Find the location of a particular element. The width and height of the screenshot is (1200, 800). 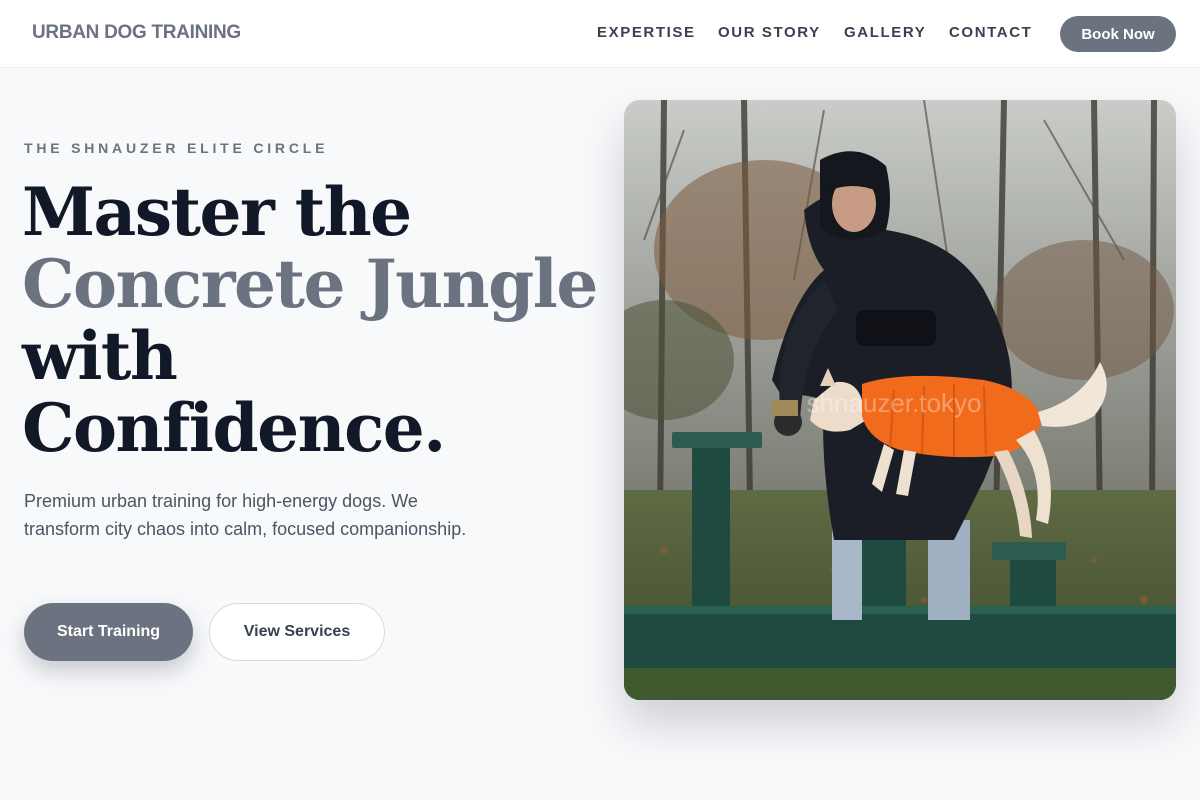

nav-link-our-story: OUR STORY is located at coordinates (769, 32).